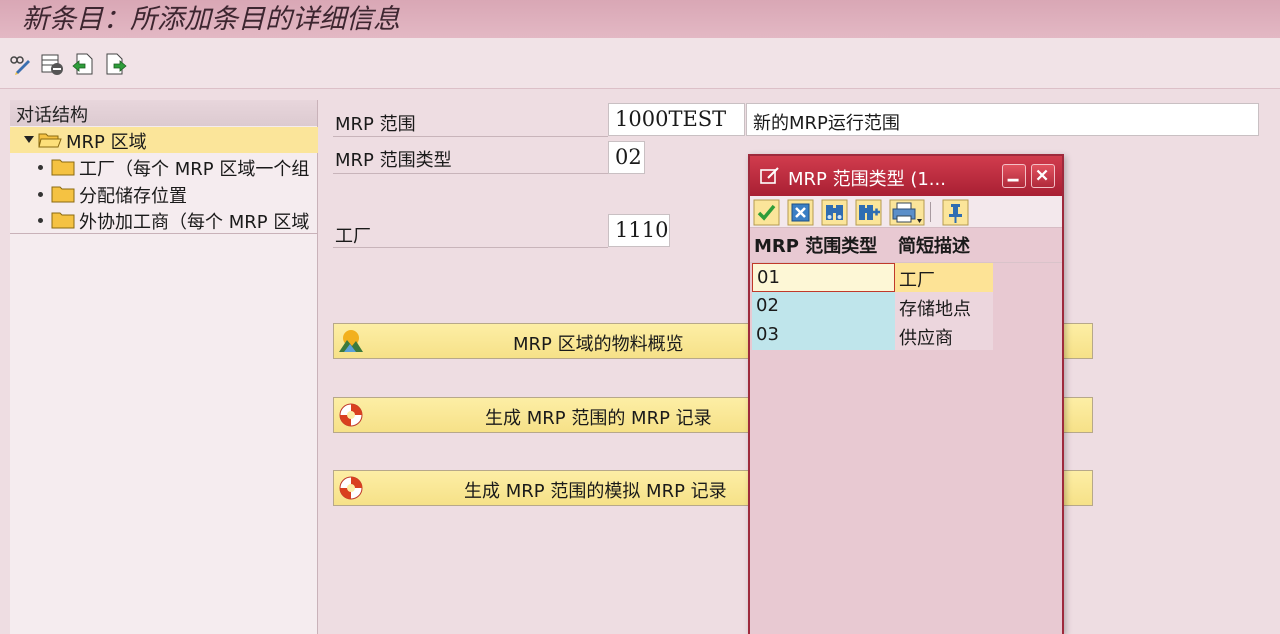  What do you see at coordinates (769, 175) in the screenshot?
I see `edit-window-icon` at bounding box center [769, 175].